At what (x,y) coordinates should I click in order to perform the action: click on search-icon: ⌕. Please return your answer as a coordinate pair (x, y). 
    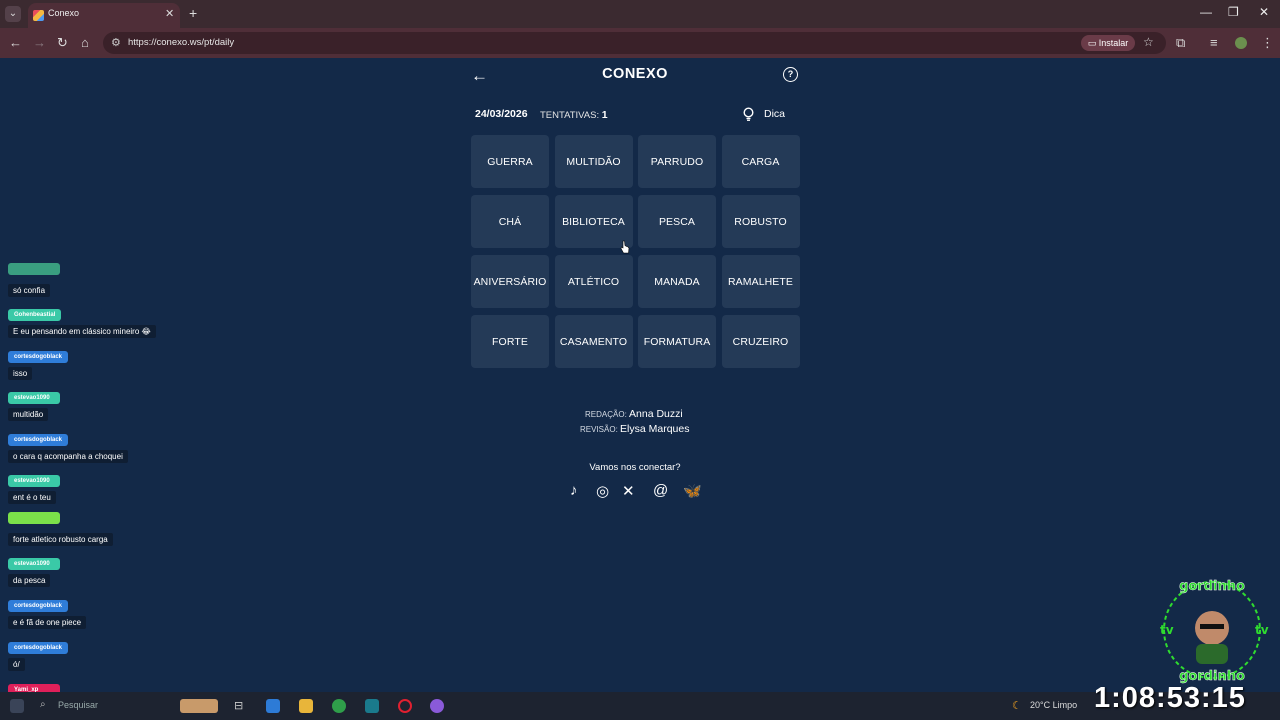
    Looking at the image, I should click on (47, 706).